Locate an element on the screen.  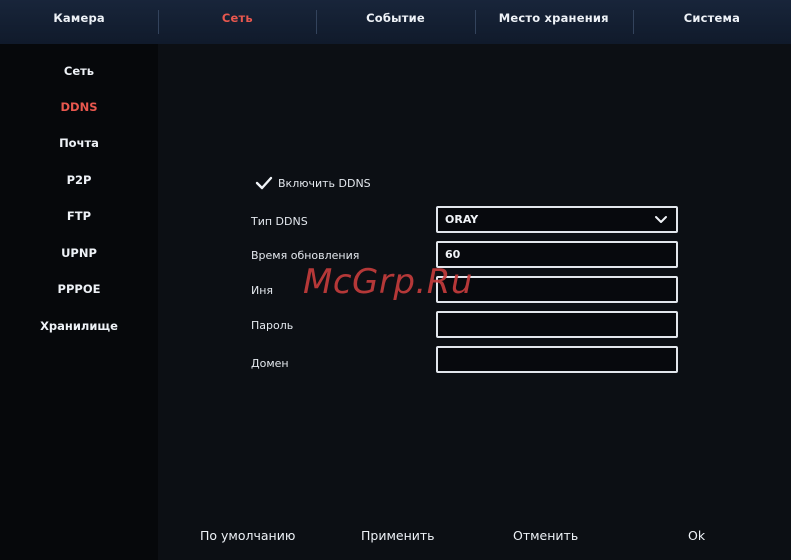
tab-camera: Камера is located at coordinates (79, 22).